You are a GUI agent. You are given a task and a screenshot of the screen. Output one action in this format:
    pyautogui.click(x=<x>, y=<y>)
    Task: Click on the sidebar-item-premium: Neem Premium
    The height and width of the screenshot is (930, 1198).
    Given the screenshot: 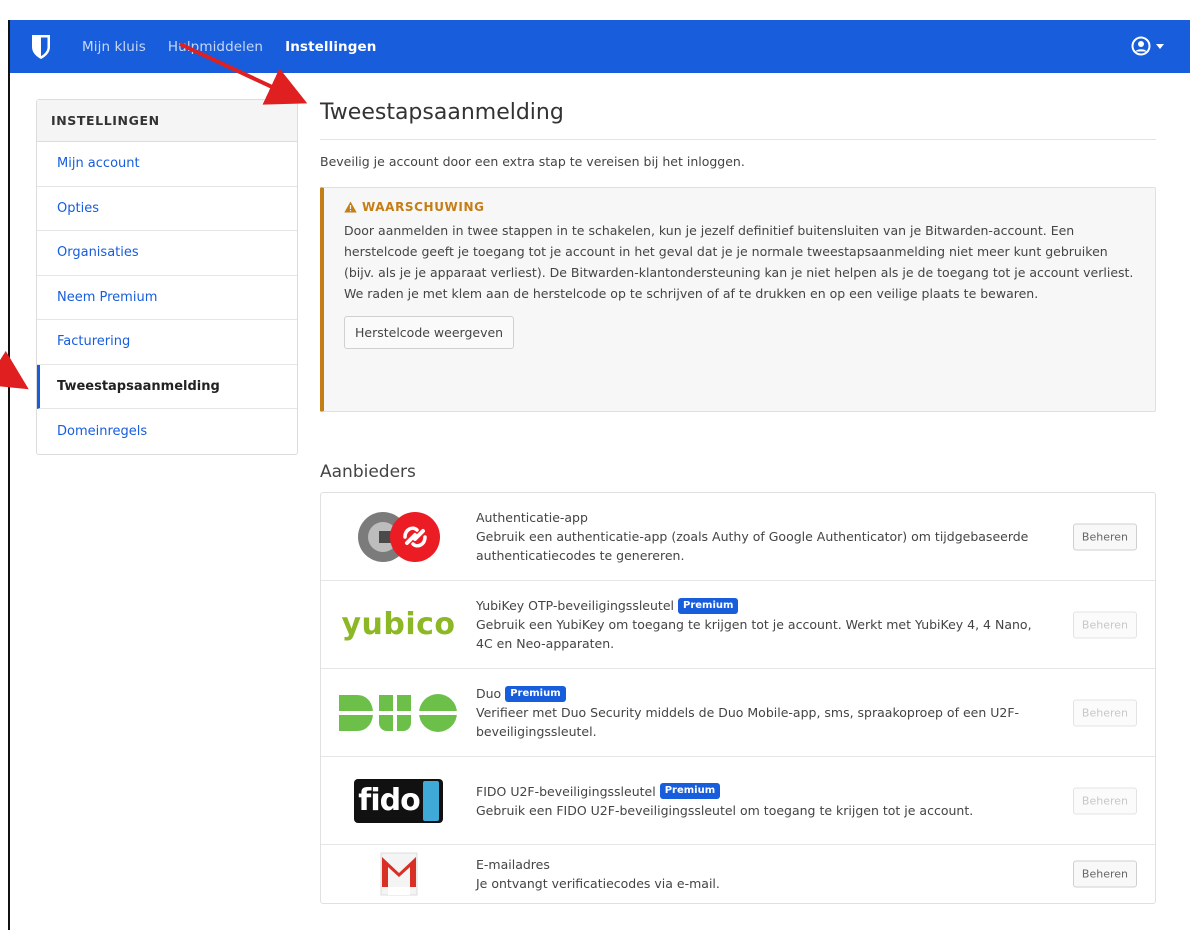 What is the action you would take?
    pyautogui.click(x=167, y=298)
    